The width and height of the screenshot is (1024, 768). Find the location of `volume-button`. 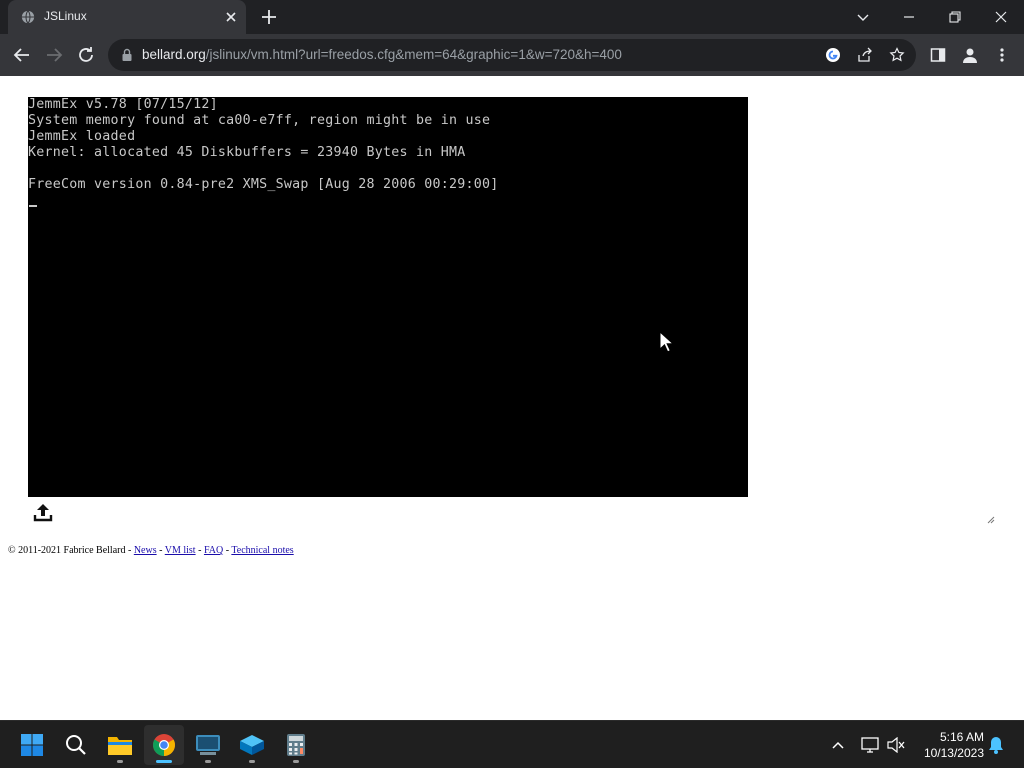

volume-button is located at coordinates (896, 745).